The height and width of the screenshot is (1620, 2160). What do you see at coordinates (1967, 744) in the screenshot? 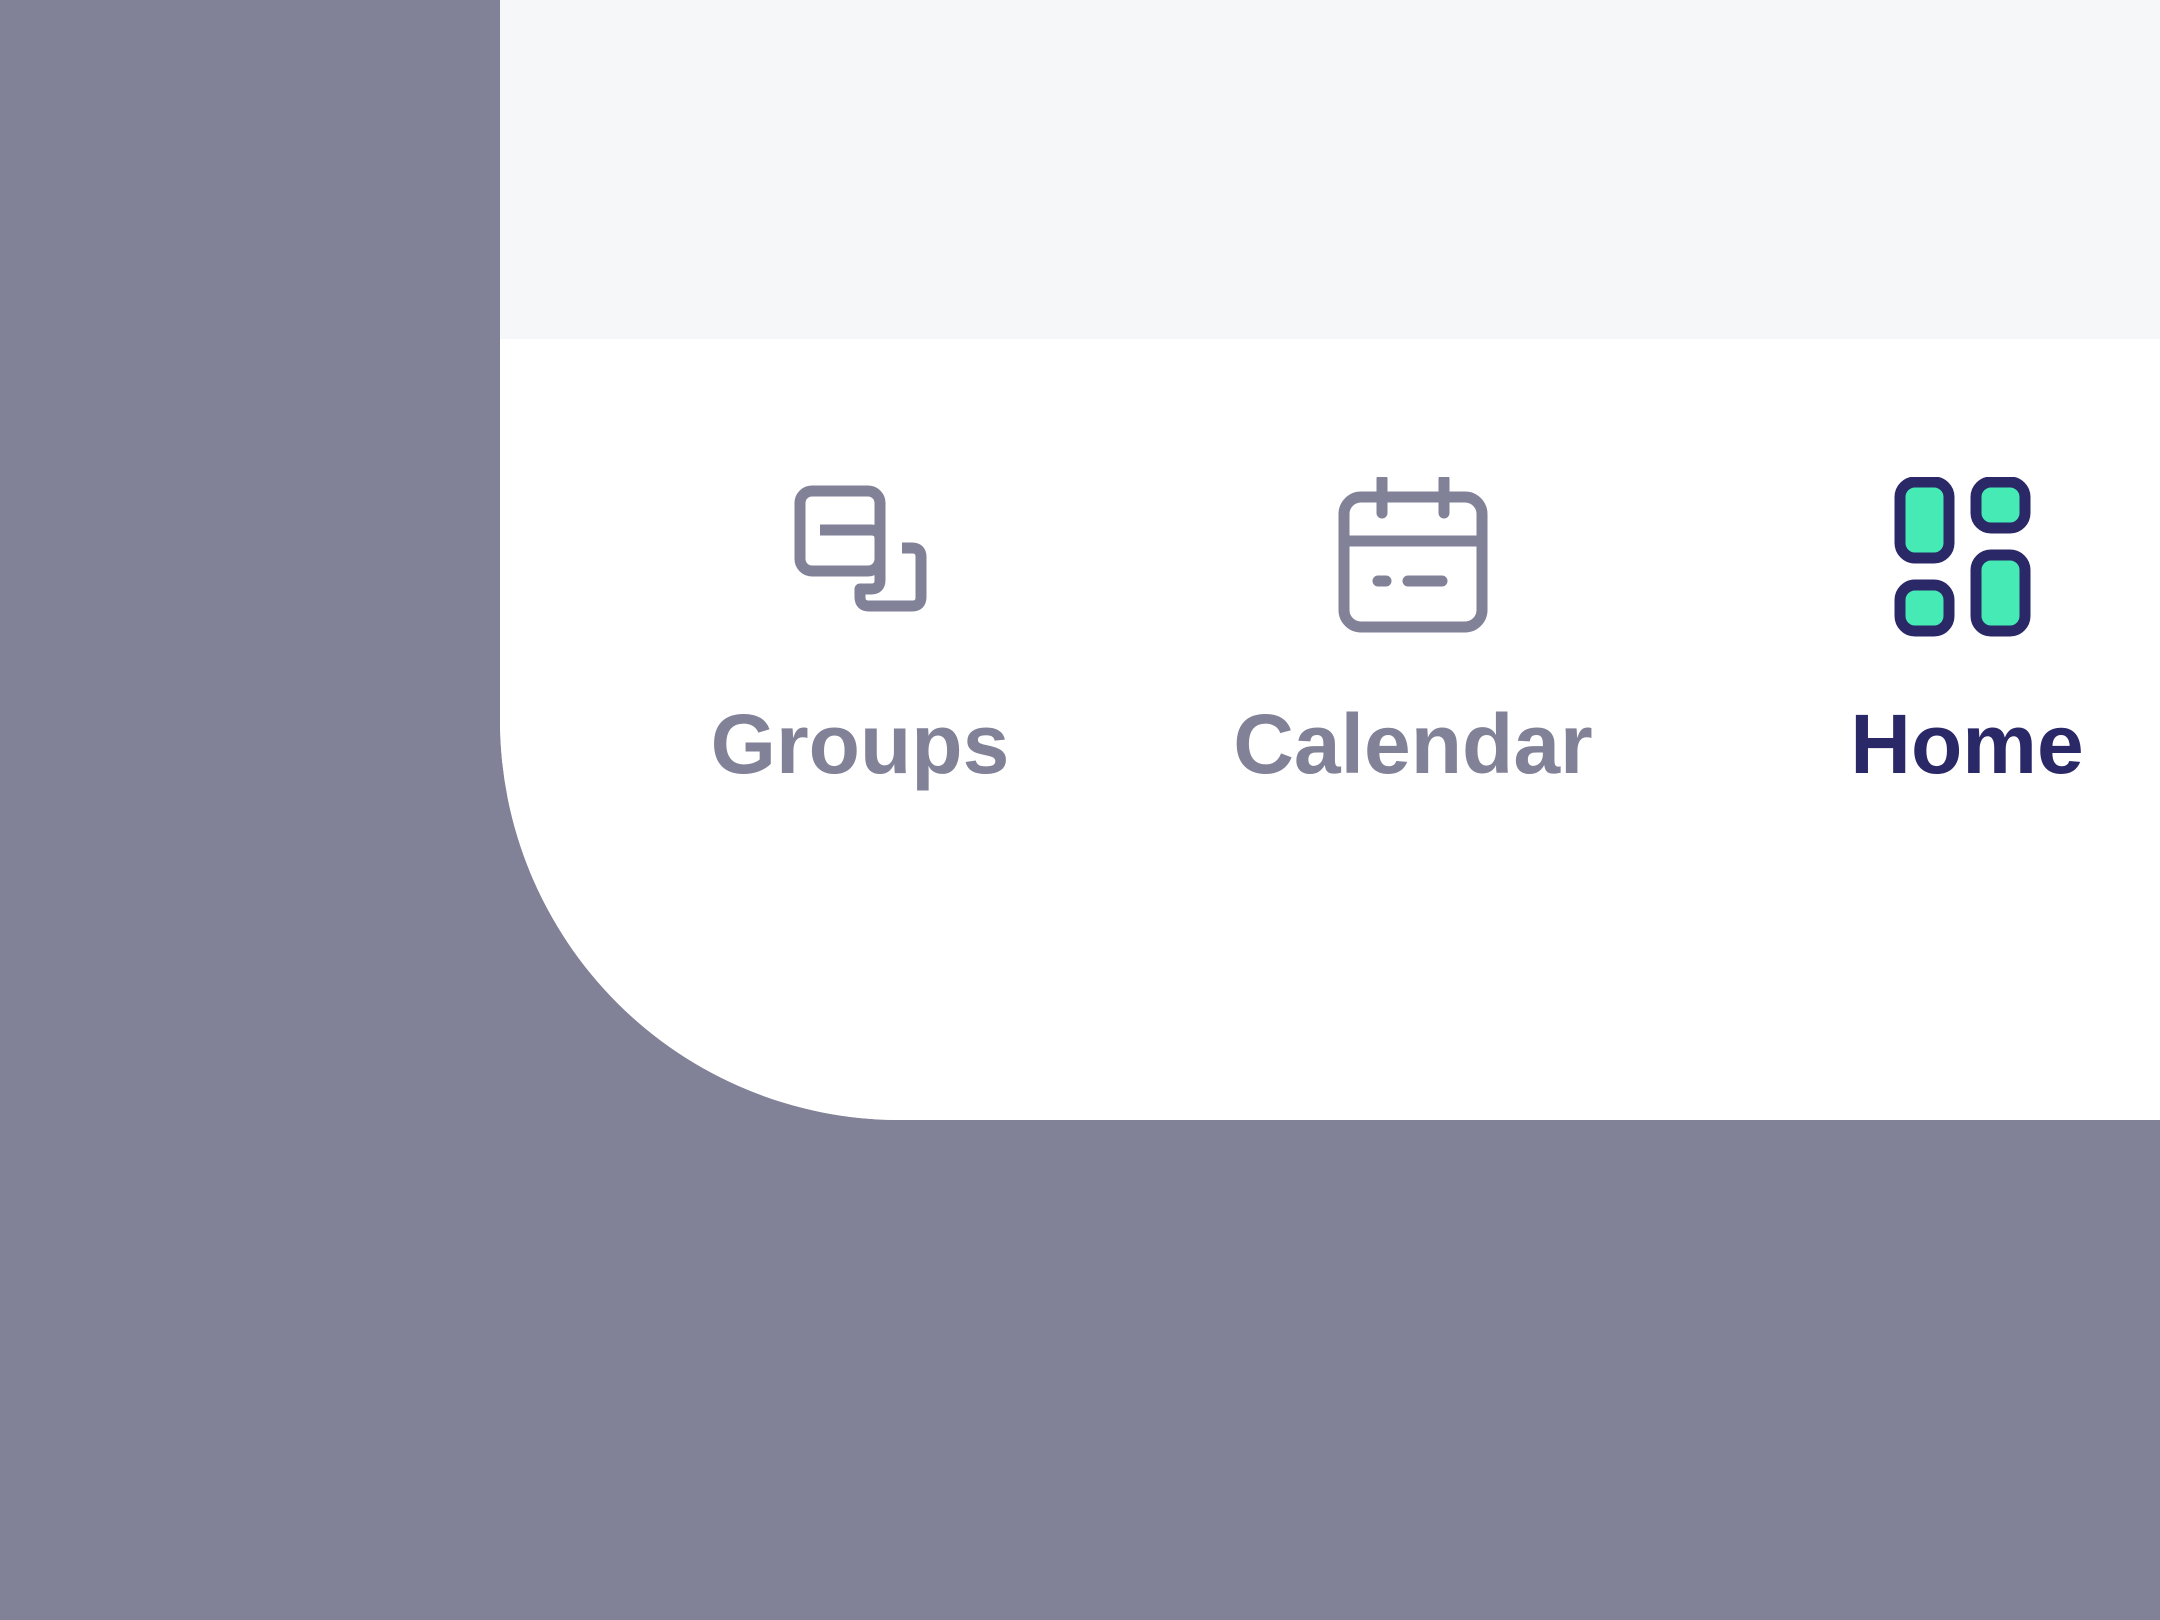
I see `tab-label: Home` at bounding box center [1967, 744].